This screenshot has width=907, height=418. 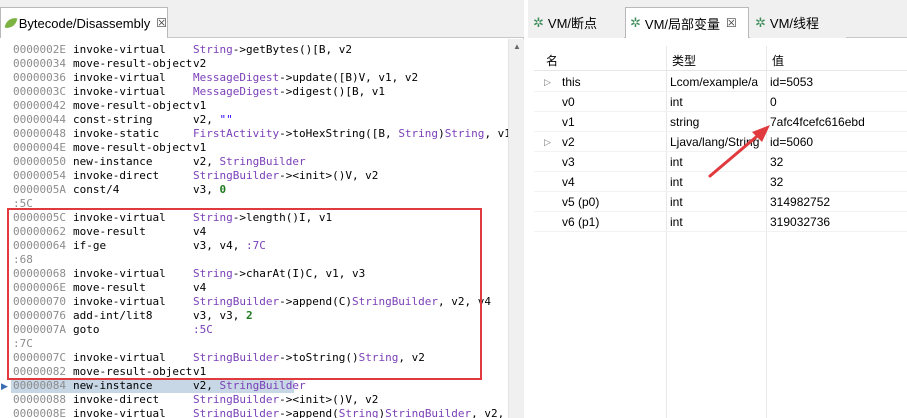 I want to click on code-address: 00000084, so click(x=39, y=385).